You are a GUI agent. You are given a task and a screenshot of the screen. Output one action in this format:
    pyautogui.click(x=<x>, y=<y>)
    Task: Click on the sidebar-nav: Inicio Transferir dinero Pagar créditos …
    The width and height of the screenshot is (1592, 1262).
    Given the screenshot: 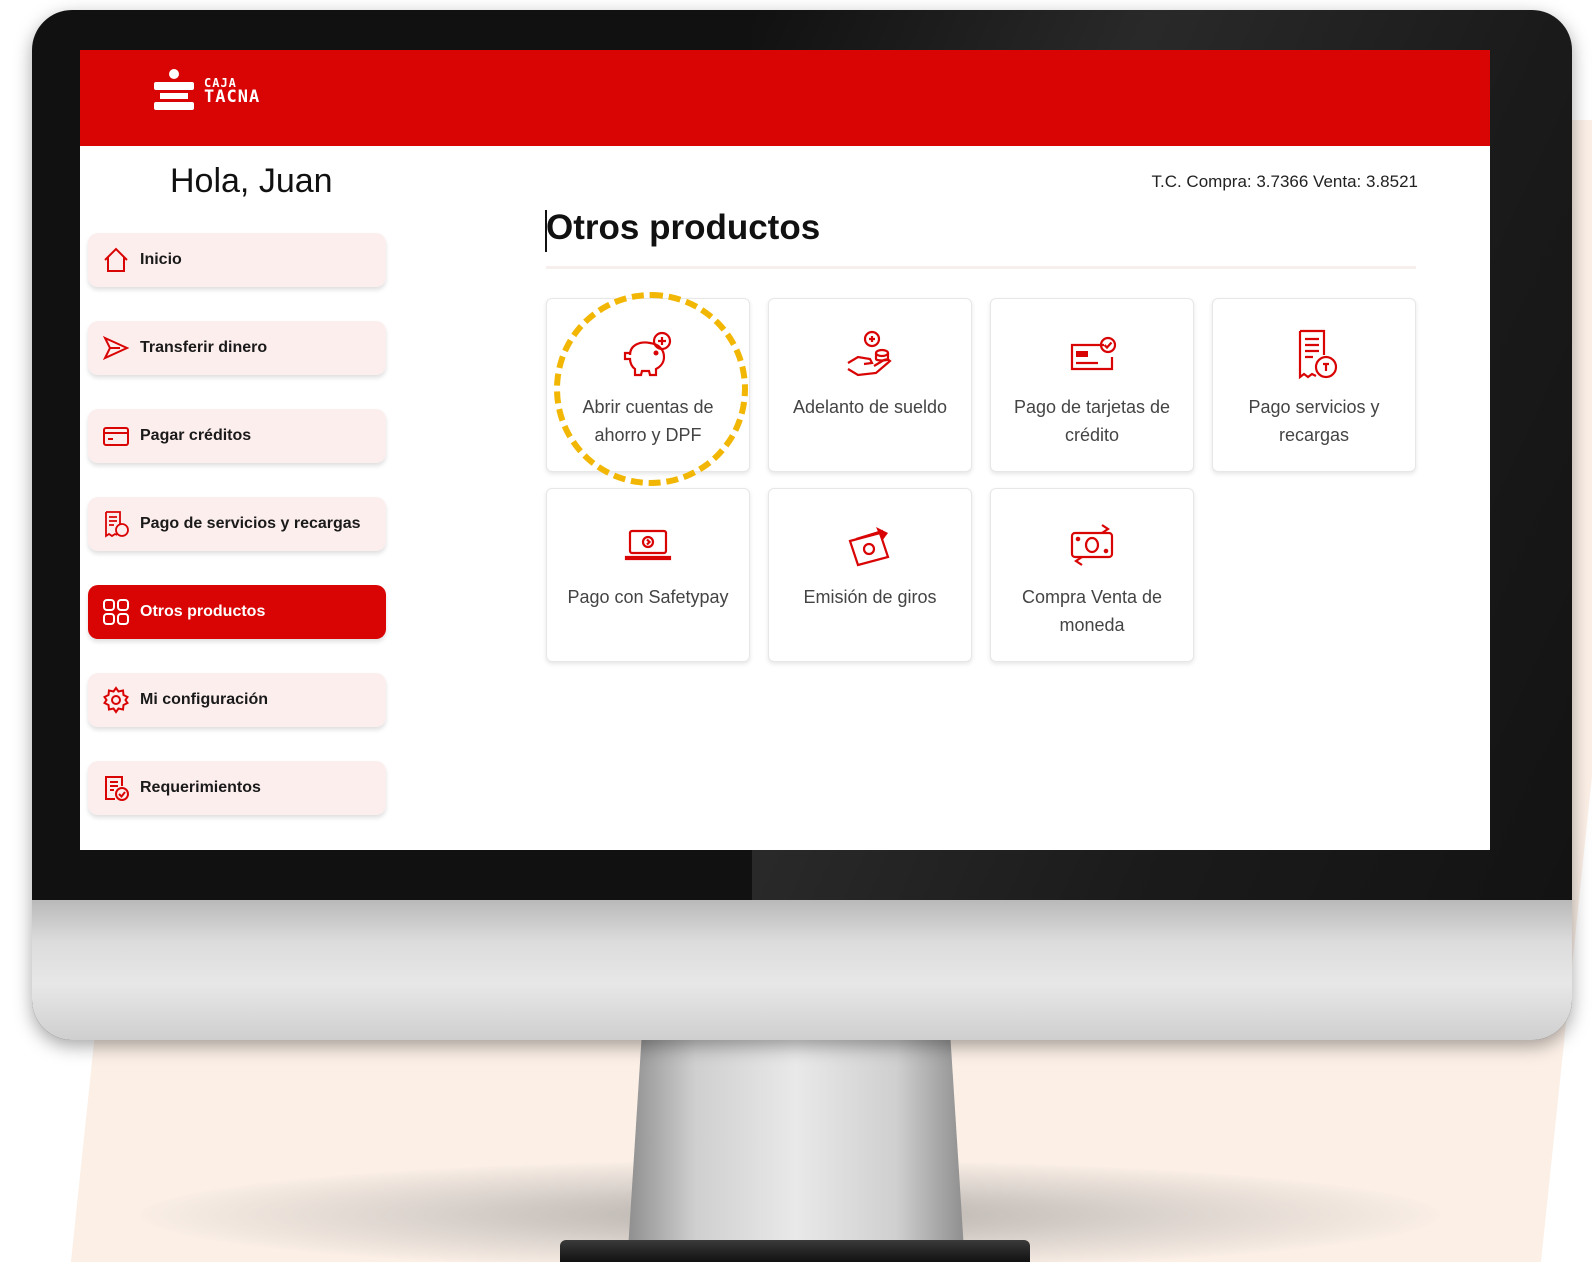 What is the action you would take?
    pyautogui.click(x=238, y=541)
    